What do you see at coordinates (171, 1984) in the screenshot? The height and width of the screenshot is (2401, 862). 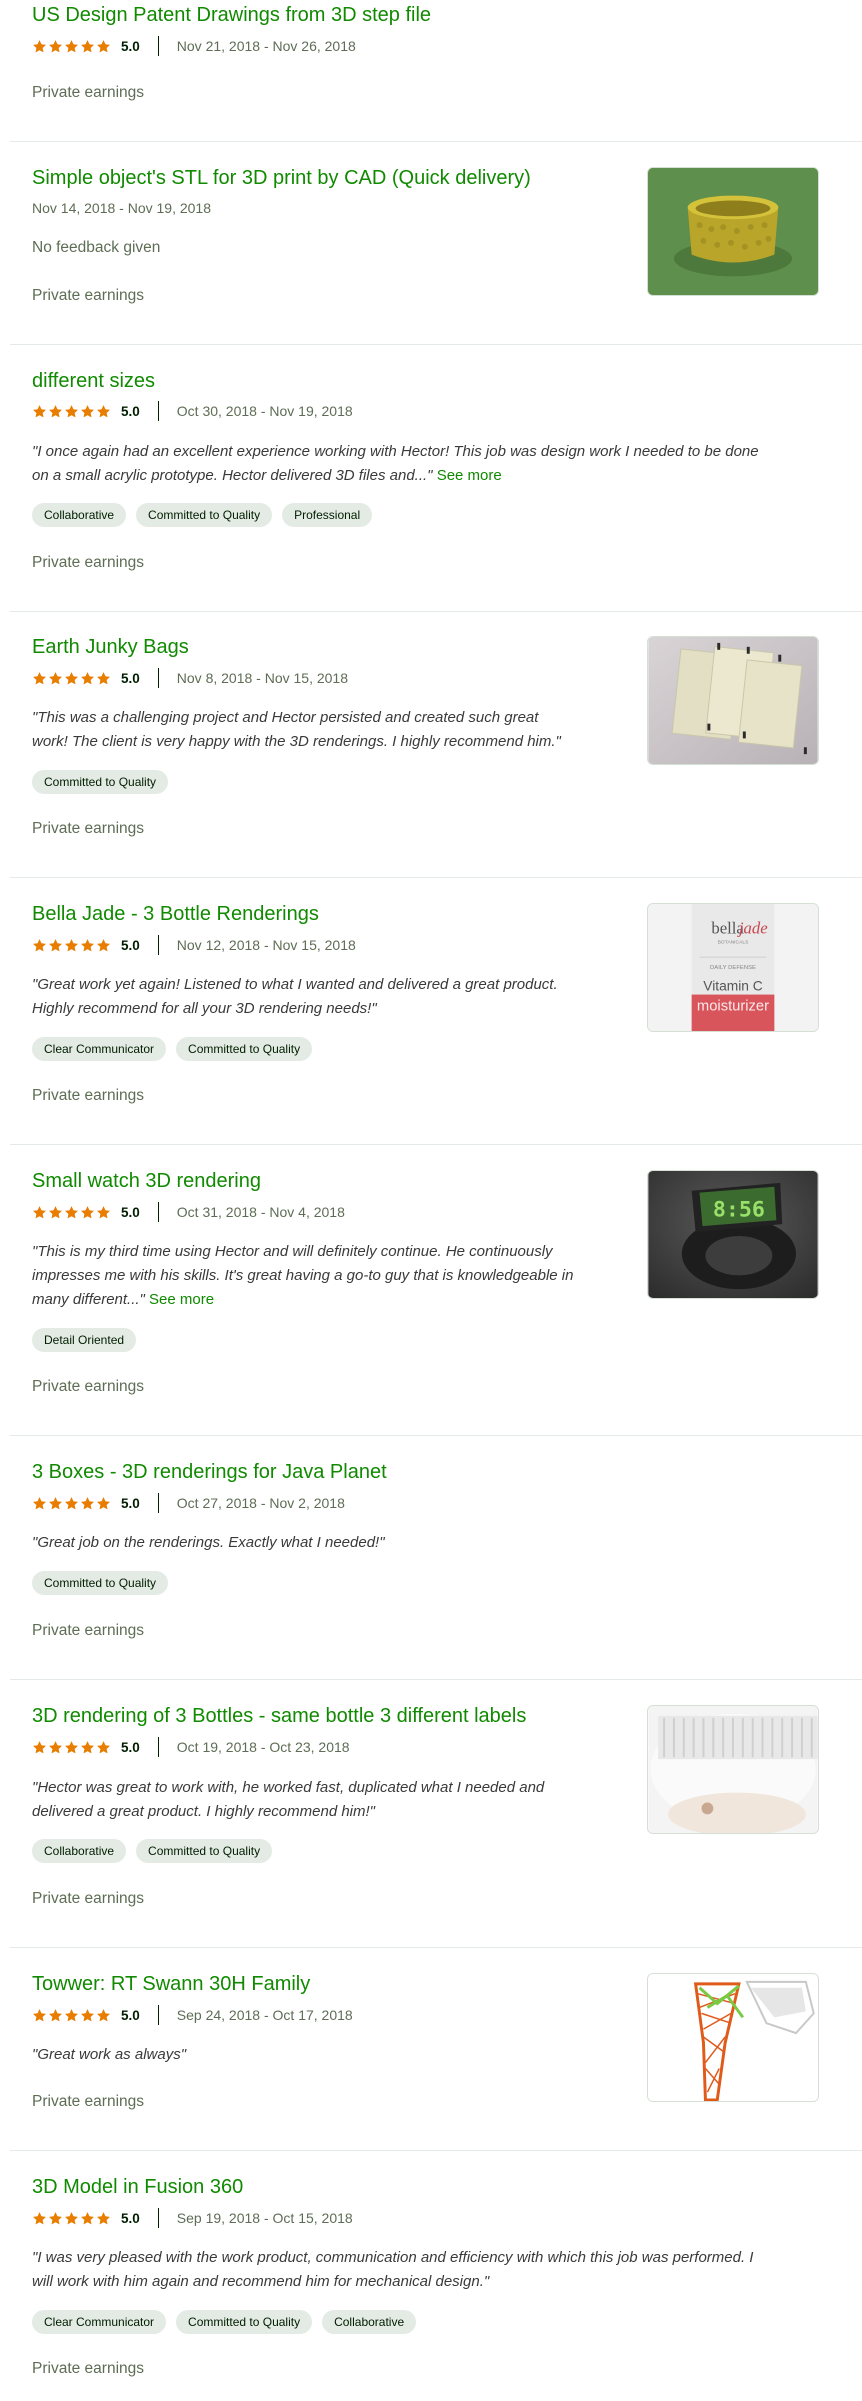 I see `job-title-link: Towwer: RT Swann 30H Family` at bounding box center [171, 1984].